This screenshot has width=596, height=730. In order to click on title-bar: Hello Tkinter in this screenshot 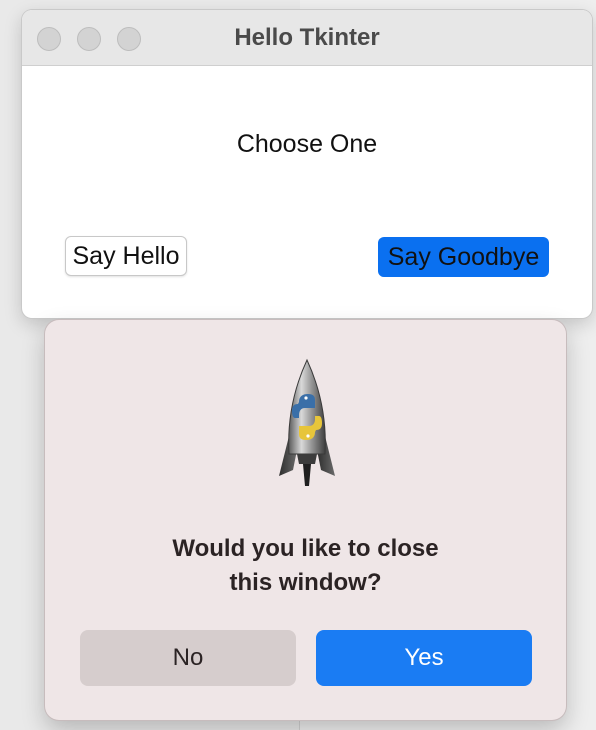, I will do `click(307, 38)`.